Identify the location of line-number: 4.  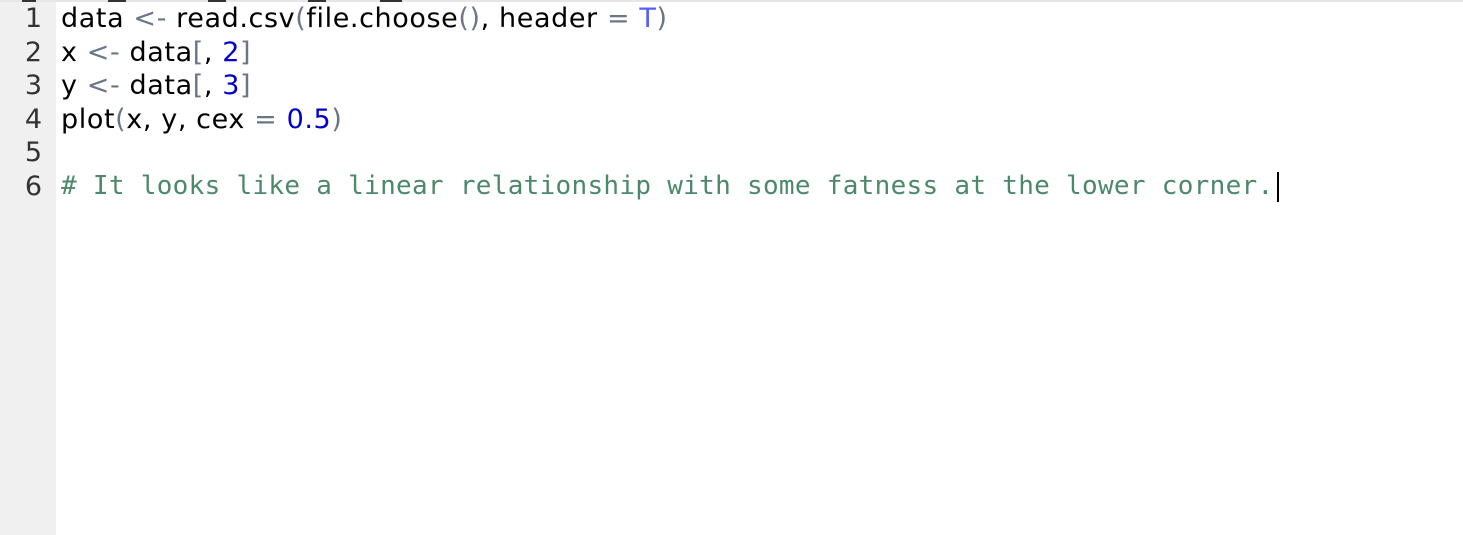
(33, 119).